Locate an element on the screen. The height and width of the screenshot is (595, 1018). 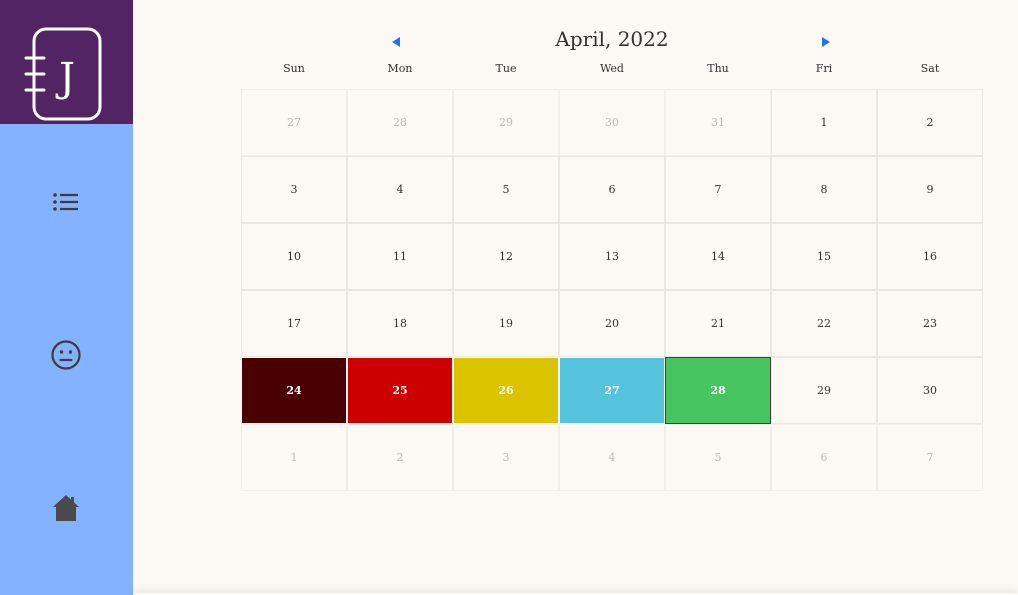
calendar-header: April, 2022 is located at coordinates (612, 42).